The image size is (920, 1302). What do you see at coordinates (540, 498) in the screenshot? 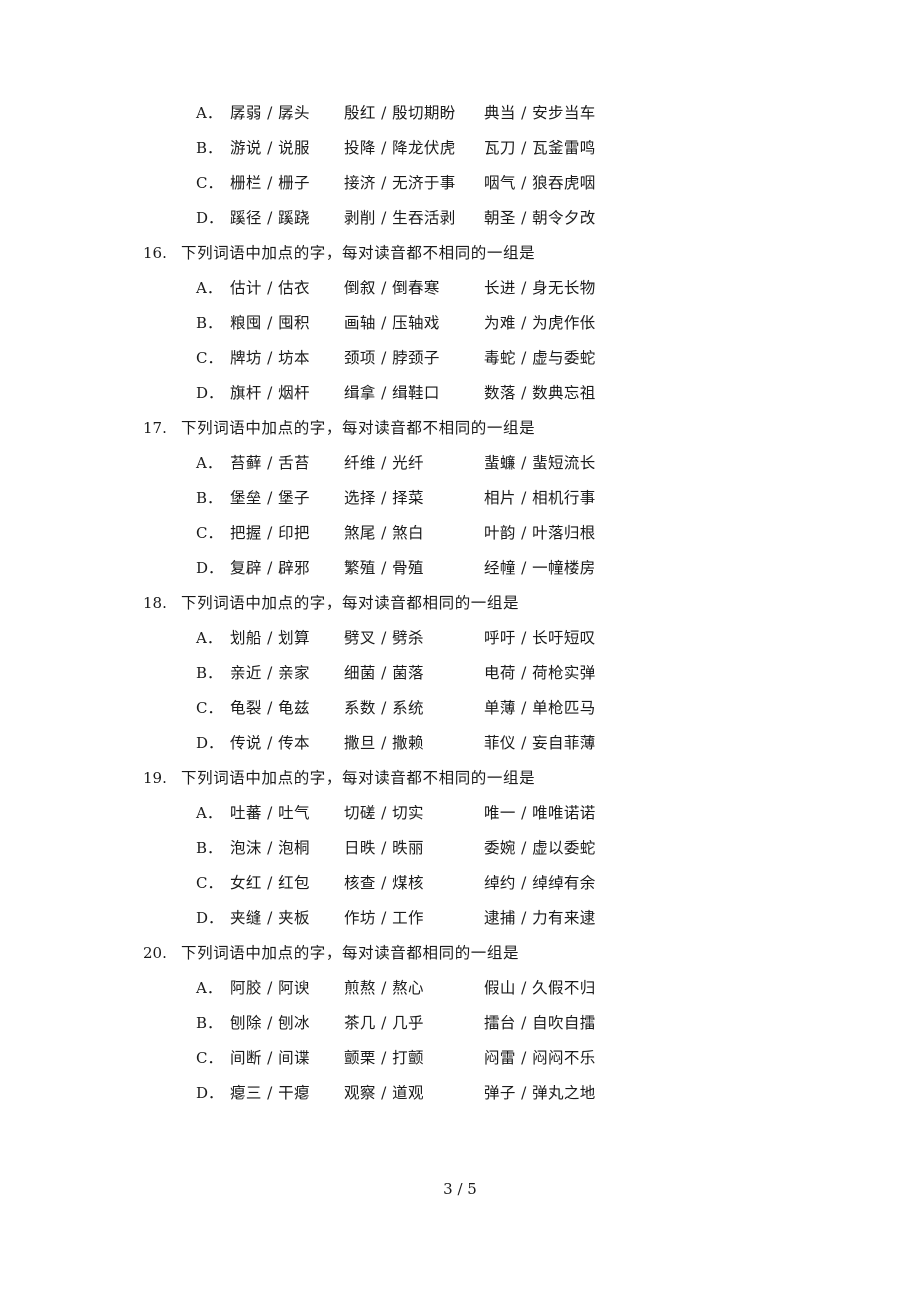
I see `option-pair-3: 相片 / 相机行事` at bounding box center [540, 498].